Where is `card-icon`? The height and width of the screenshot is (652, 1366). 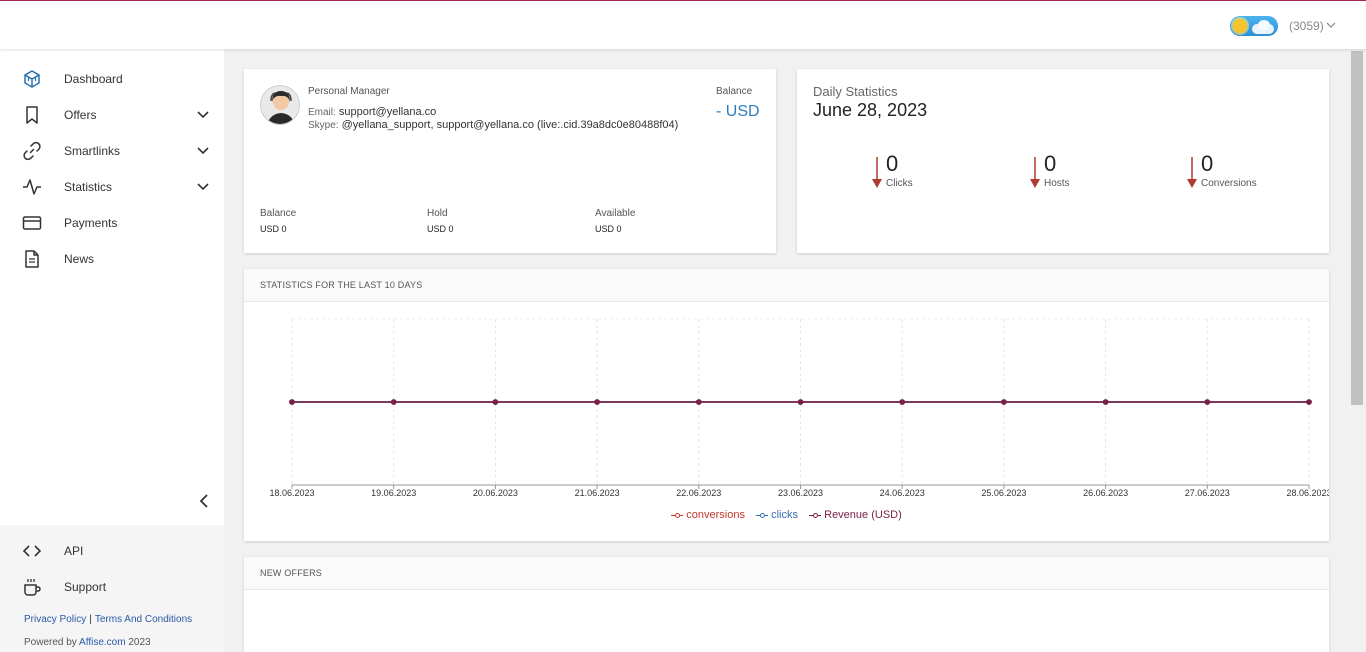 card-icon is located at coordinates (32, 223).